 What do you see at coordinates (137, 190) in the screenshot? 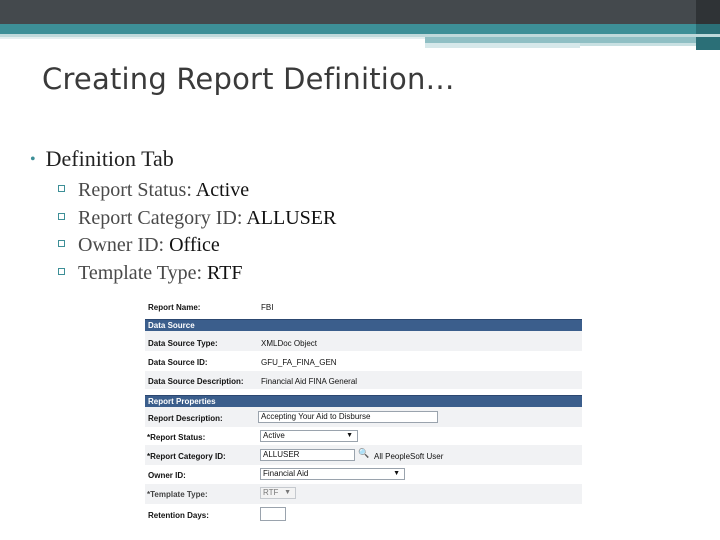
I see `sub-bullet-label: Report Status:` at bounding box center [137, 190].